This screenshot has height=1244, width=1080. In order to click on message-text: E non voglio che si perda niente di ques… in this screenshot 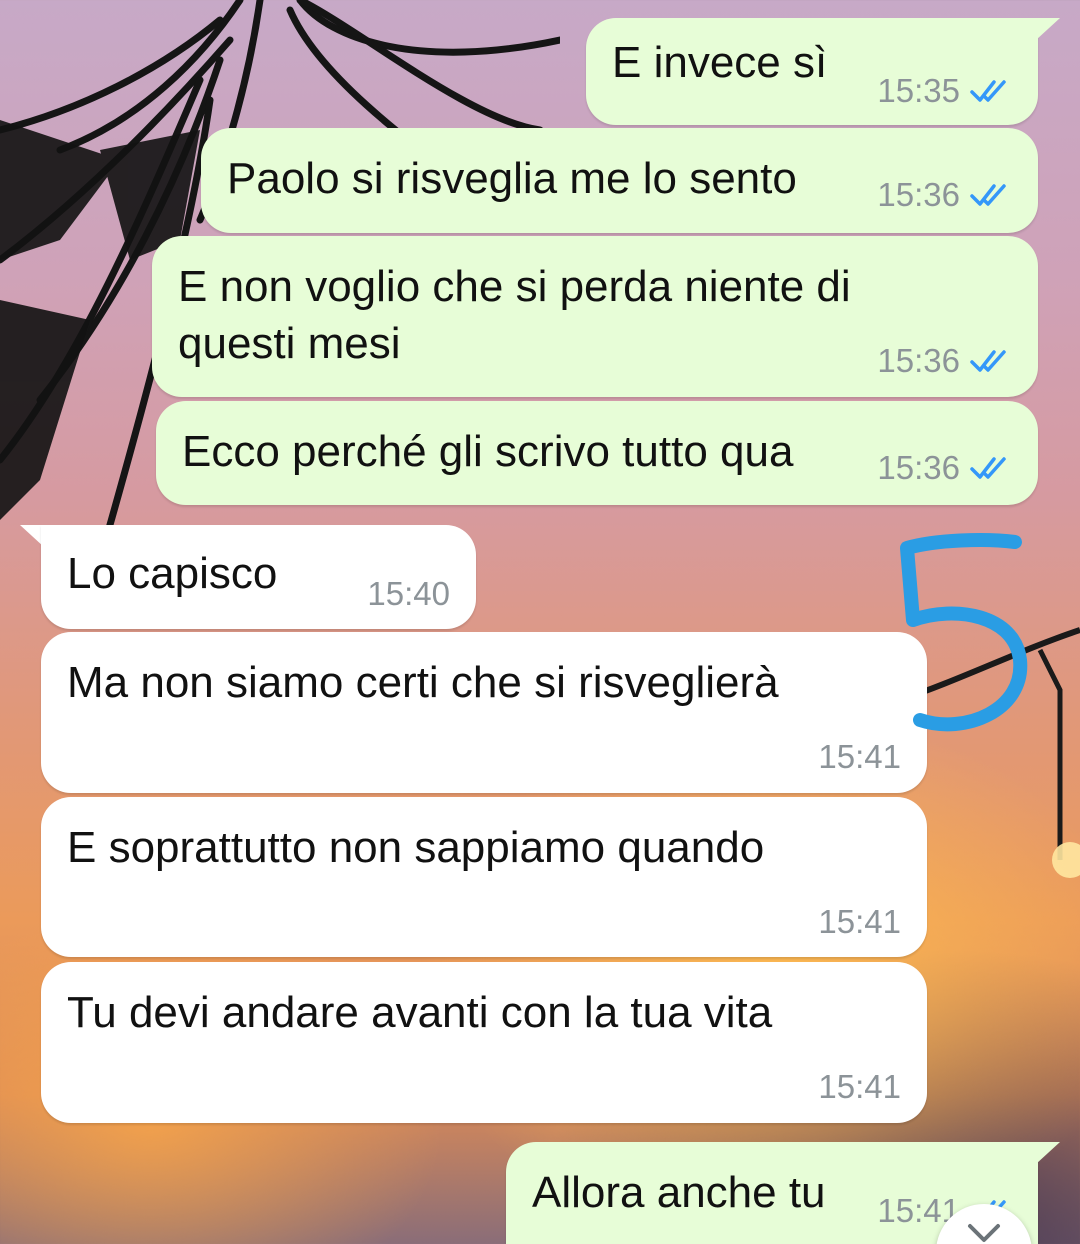, I will do `click(514, 315)`.